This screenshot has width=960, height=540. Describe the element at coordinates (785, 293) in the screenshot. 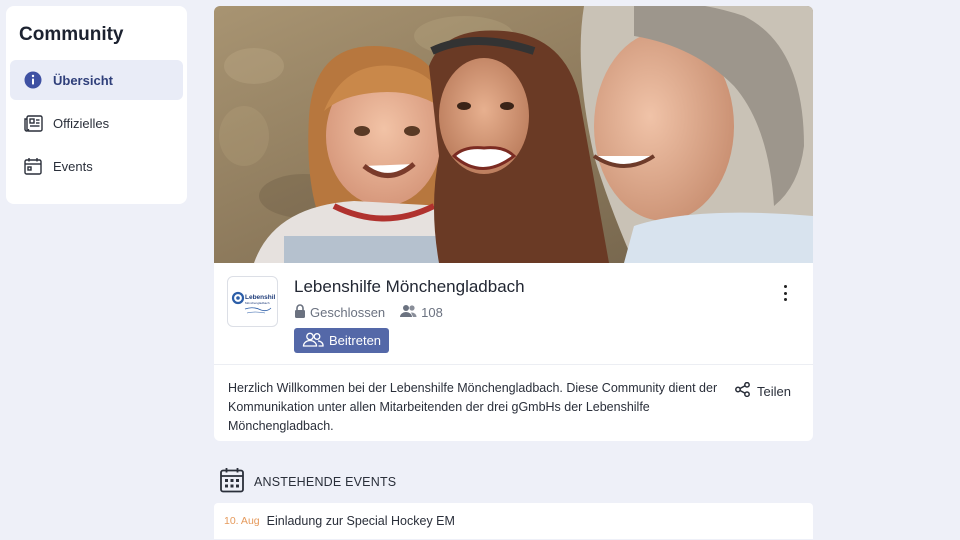

I see `more-options-button` at that location.